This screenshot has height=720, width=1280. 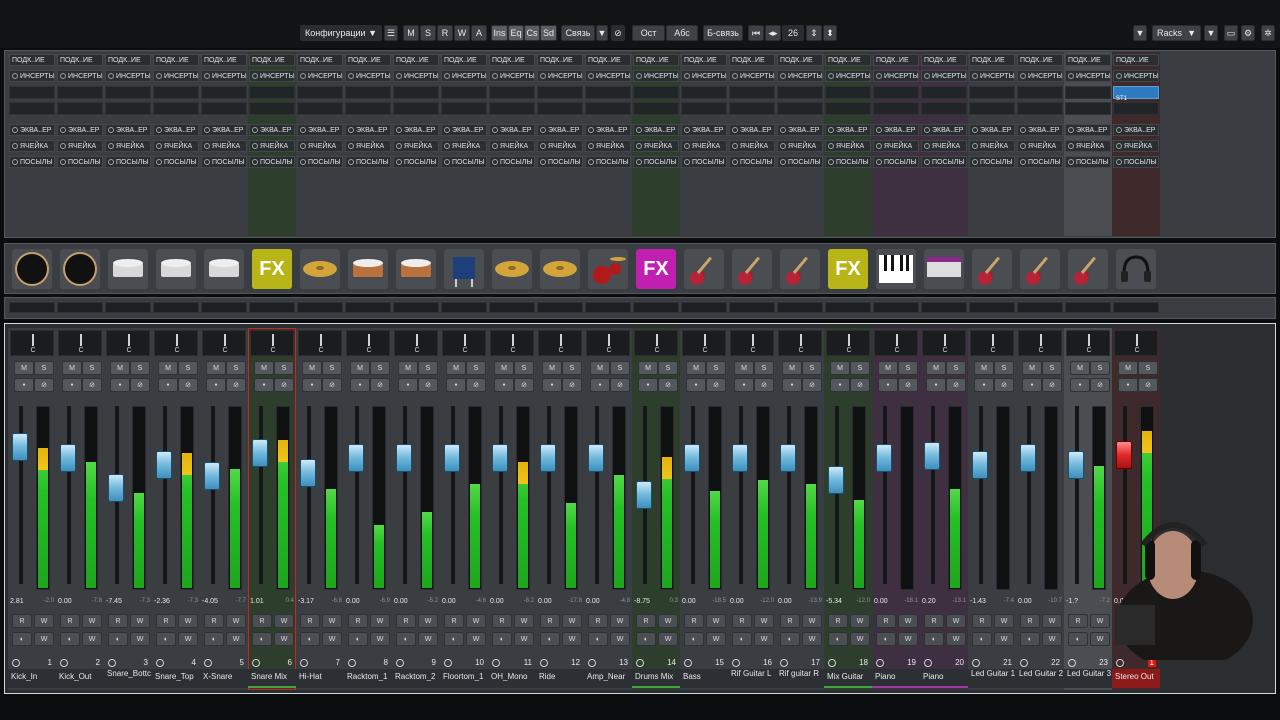 What do you see at coordinates (176, 678) in the screenshot?
I see `channel-name: Snare_Top` at bounding box center [176, 678].